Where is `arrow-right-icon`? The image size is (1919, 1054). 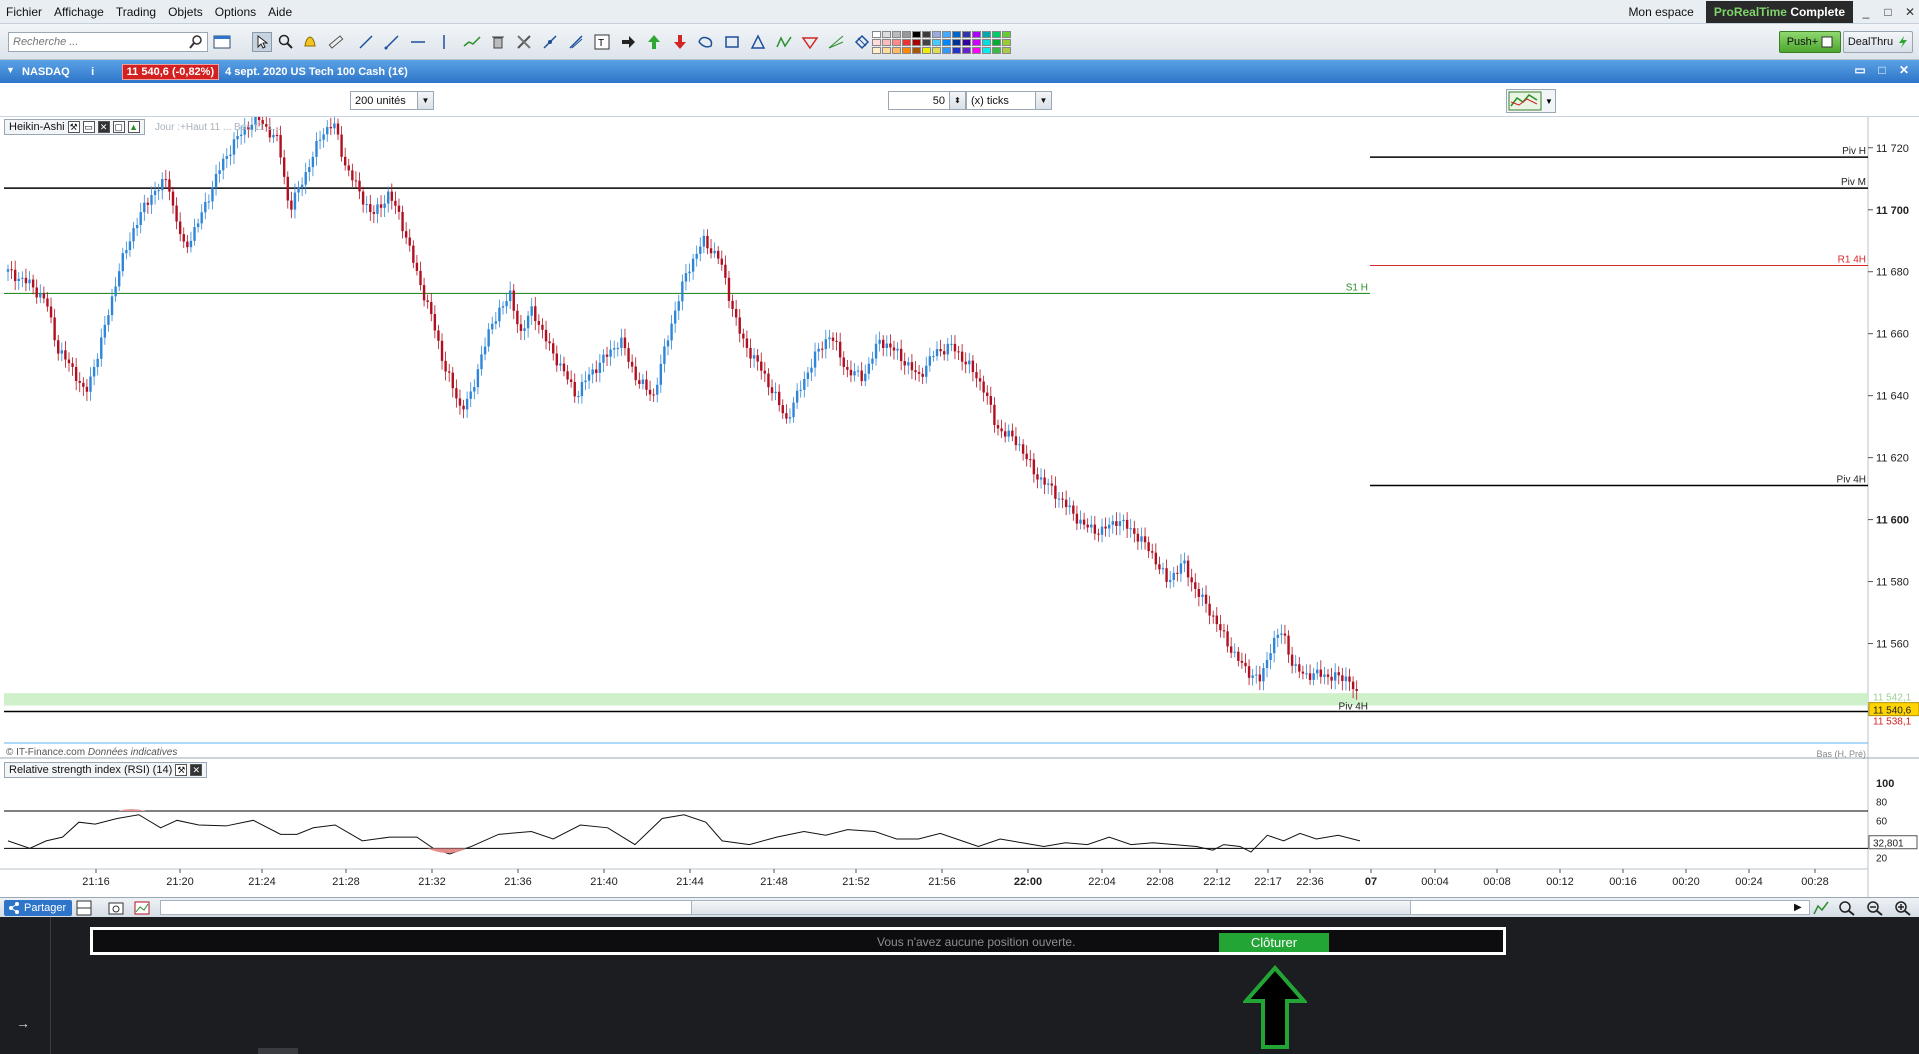
arrow-right-icon is located at coordinates (628, 42).